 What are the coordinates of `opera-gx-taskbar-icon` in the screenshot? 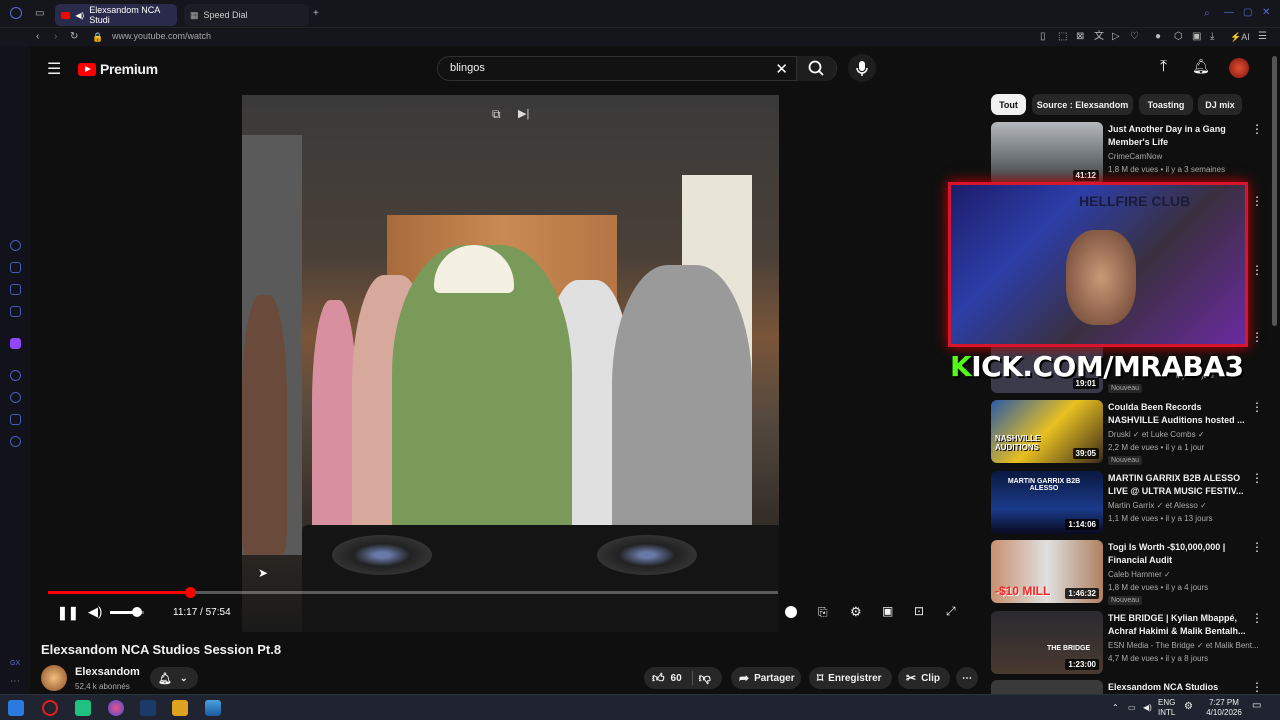 It's located at (50, 708).